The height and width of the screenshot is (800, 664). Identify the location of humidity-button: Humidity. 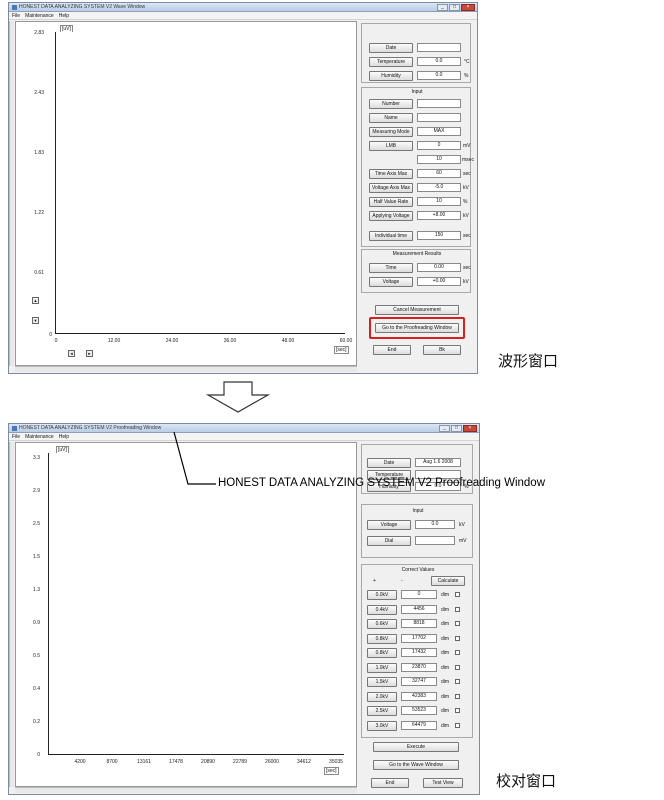
(391, 76).